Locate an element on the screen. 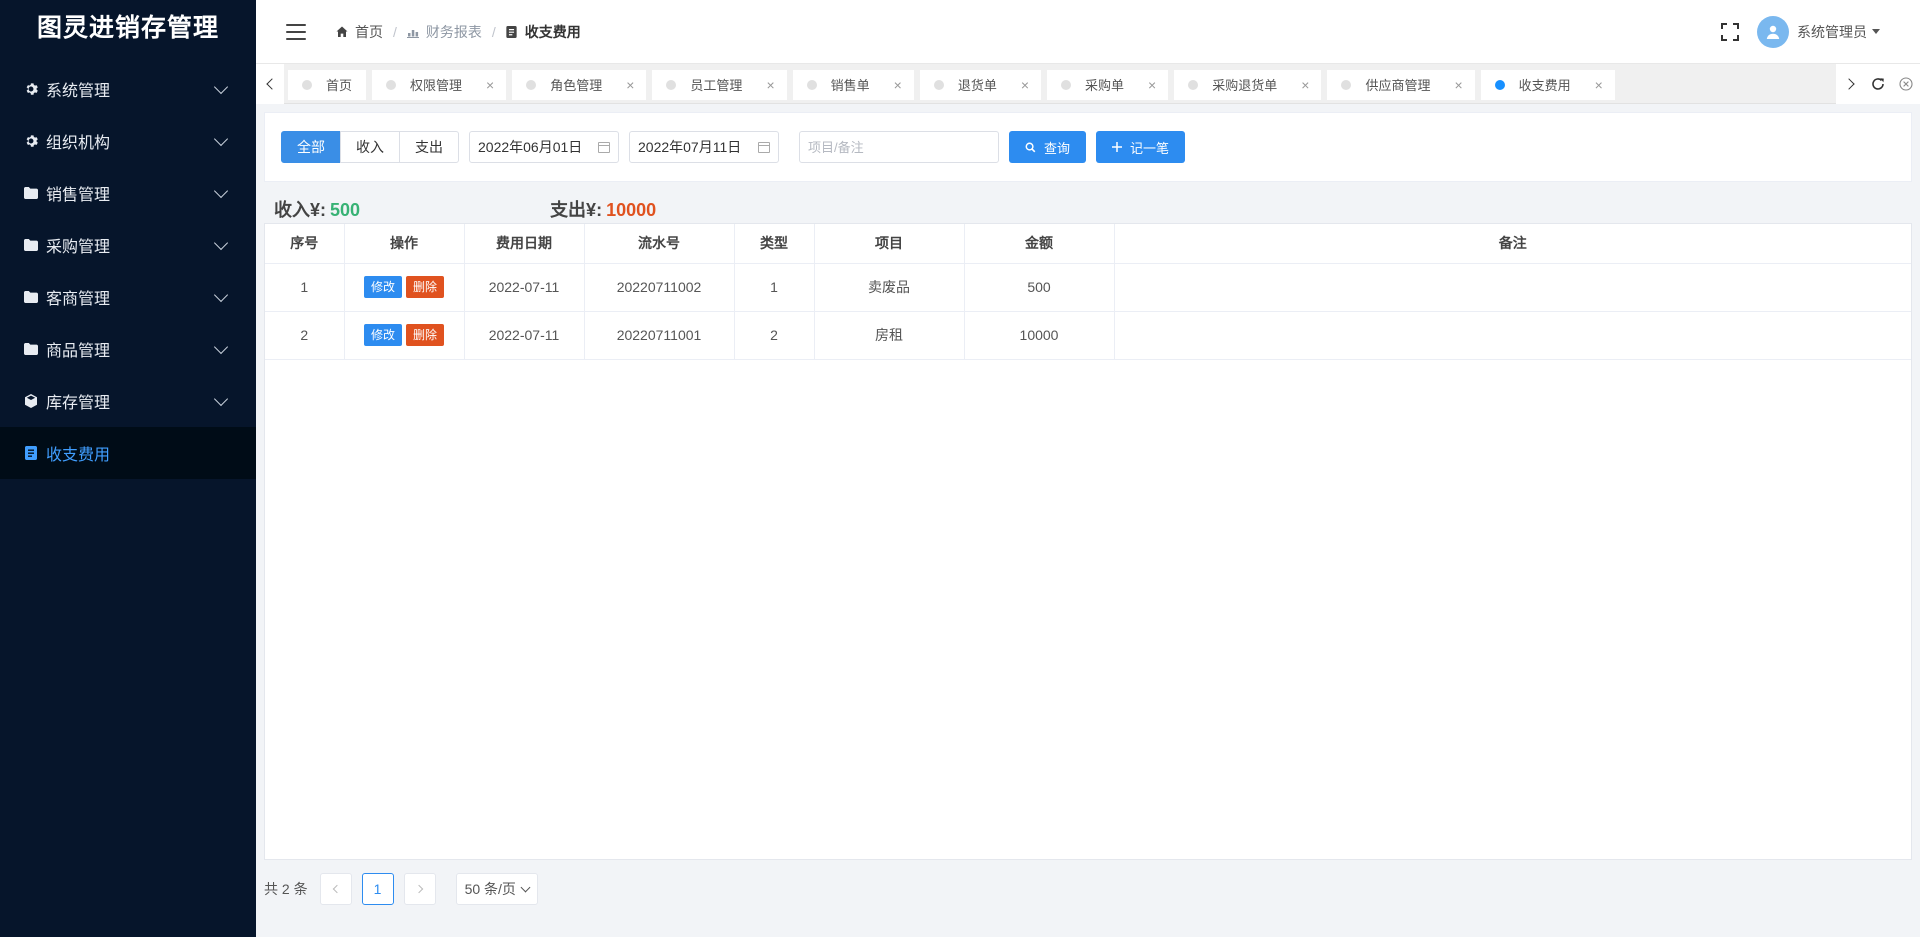 Image resolution: width=1920 pixels, height=937 pixels. cube-icon is located at coordinates (31, 401).